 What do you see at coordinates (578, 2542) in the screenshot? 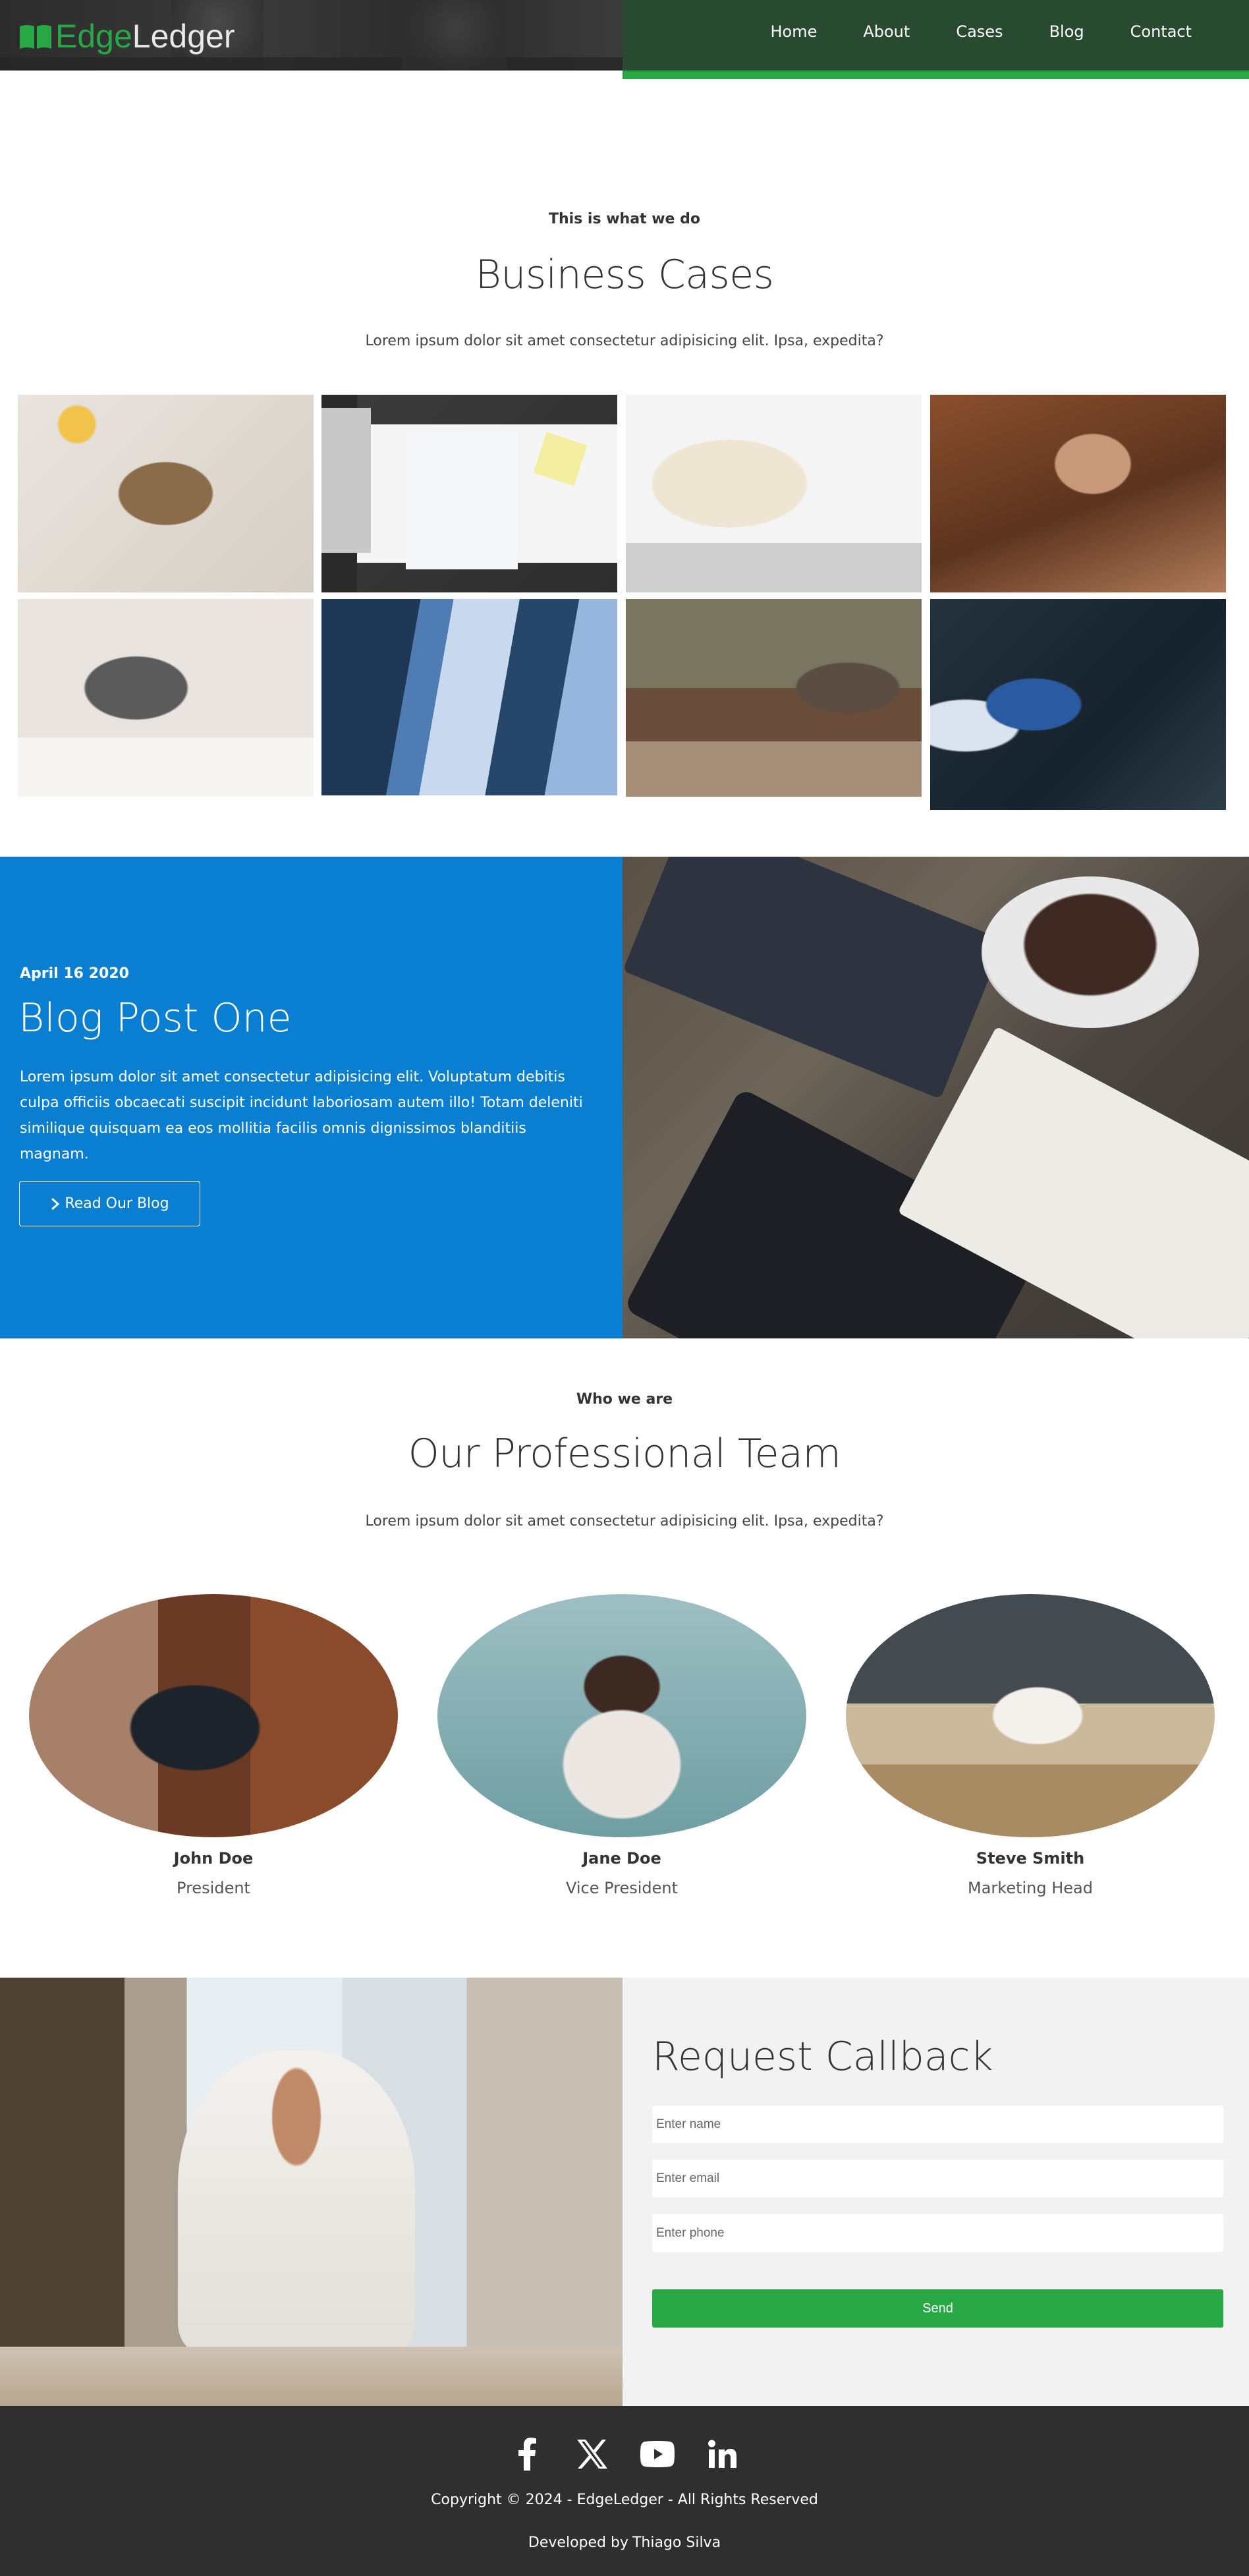
I see `developed-by-label: Developed by` at bounding box center [578, 2542].